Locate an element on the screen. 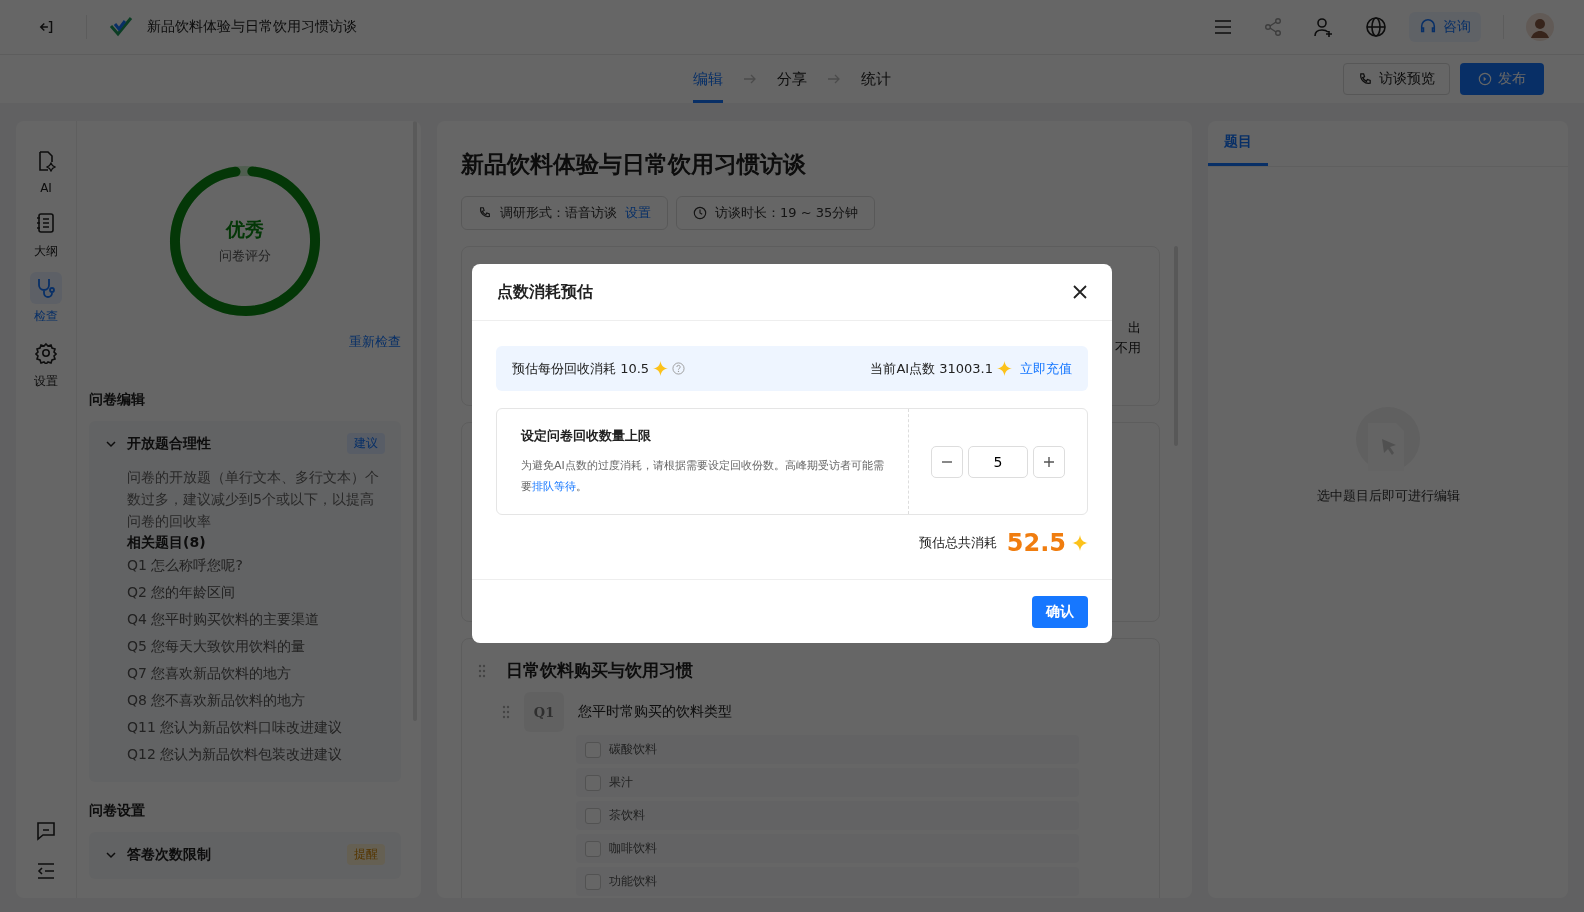 The image size is (1584, 912). panel-tab: 题目 is located at coordinates (1238, 143).